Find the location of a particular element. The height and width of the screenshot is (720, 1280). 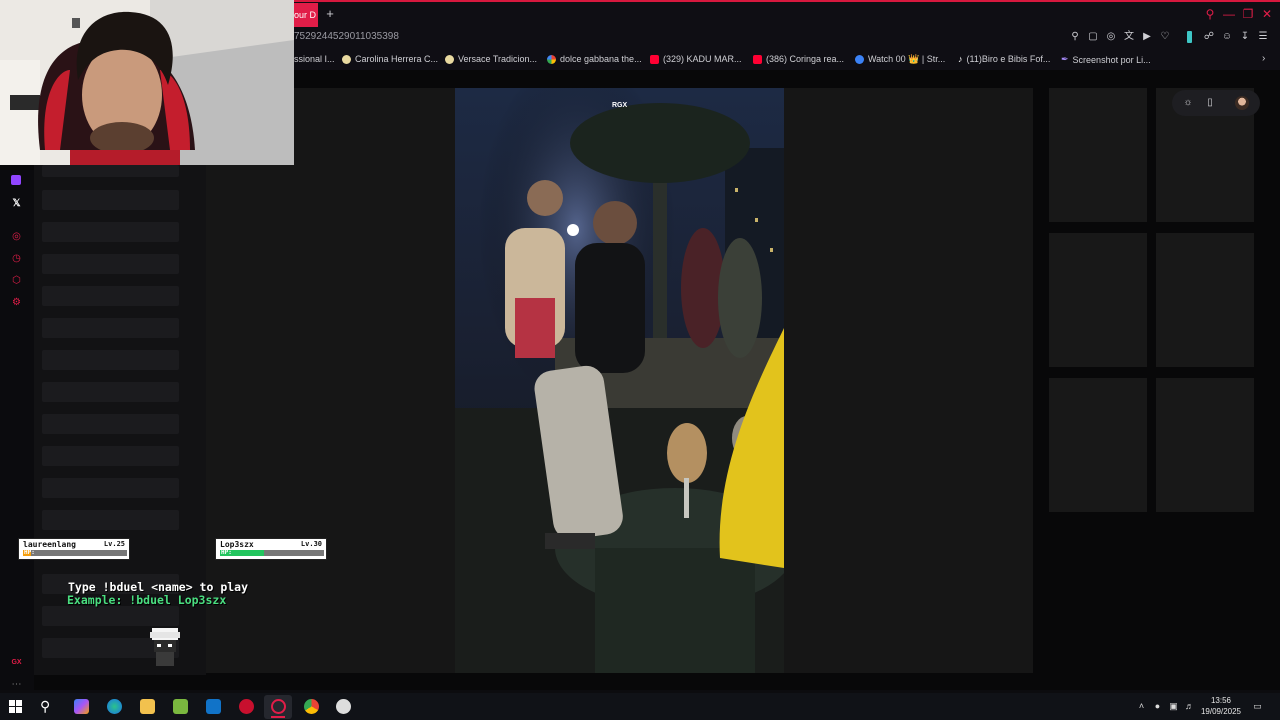

more-icon: ⋯ is located at coordinates (16, 684).